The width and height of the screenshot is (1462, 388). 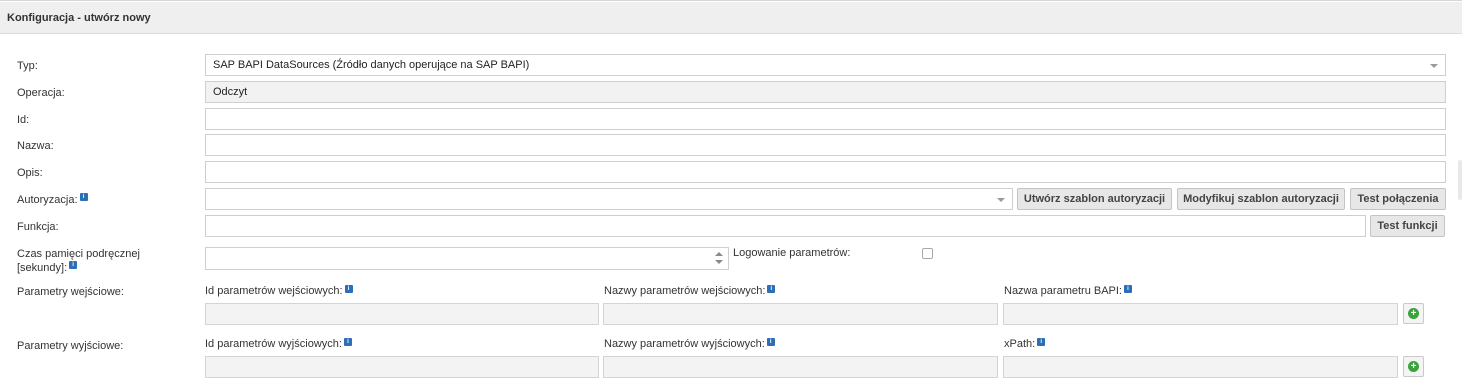 What do you see at coordinates (1261, 199) in the screenshot?
I see `modify-auth-template-button: Modyfikuj szablon autoryzacji` at bounding box center [1261, 199].